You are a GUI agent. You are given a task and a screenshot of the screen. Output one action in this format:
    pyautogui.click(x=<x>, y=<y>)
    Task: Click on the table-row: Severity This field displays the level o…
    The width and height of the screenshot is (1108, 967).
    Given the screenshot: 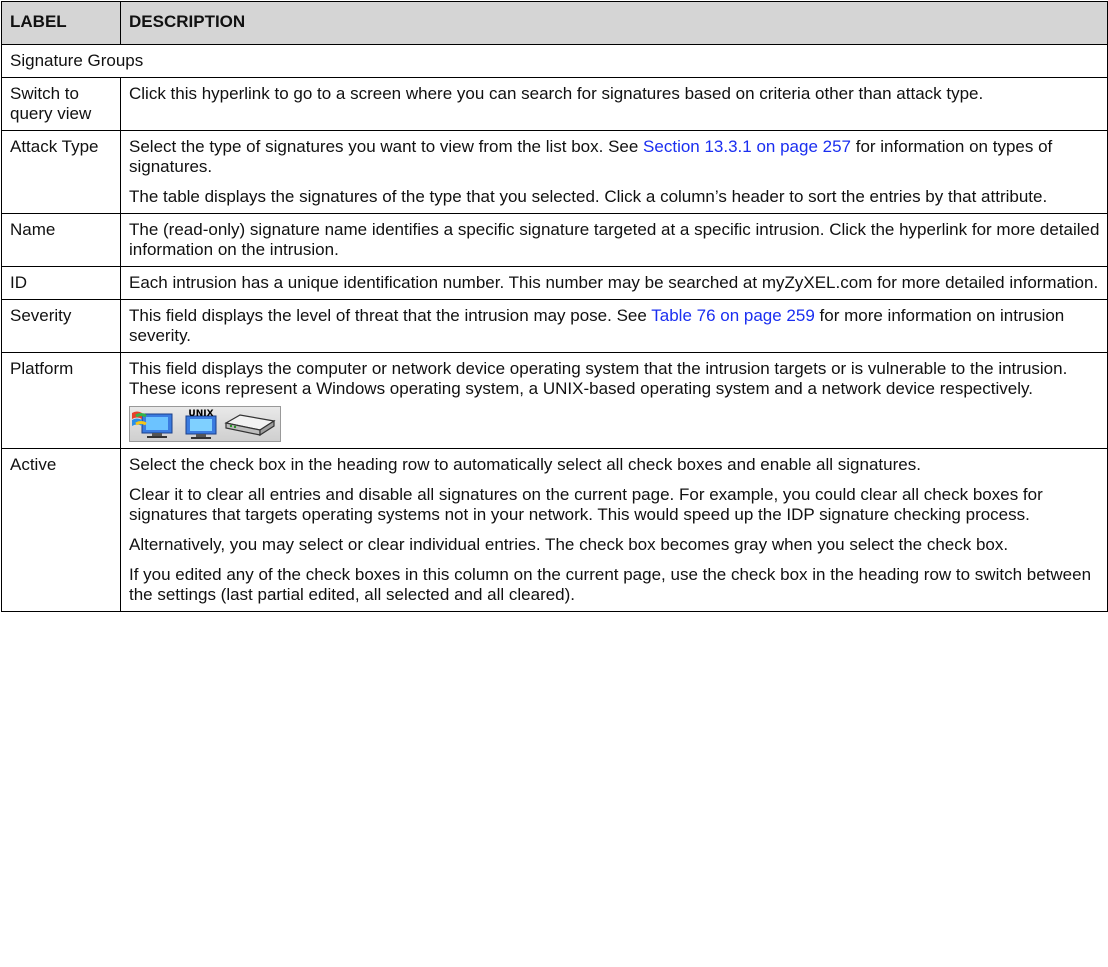 What is the action you would take?
    pyautogui.click(x=554, y=326)
    